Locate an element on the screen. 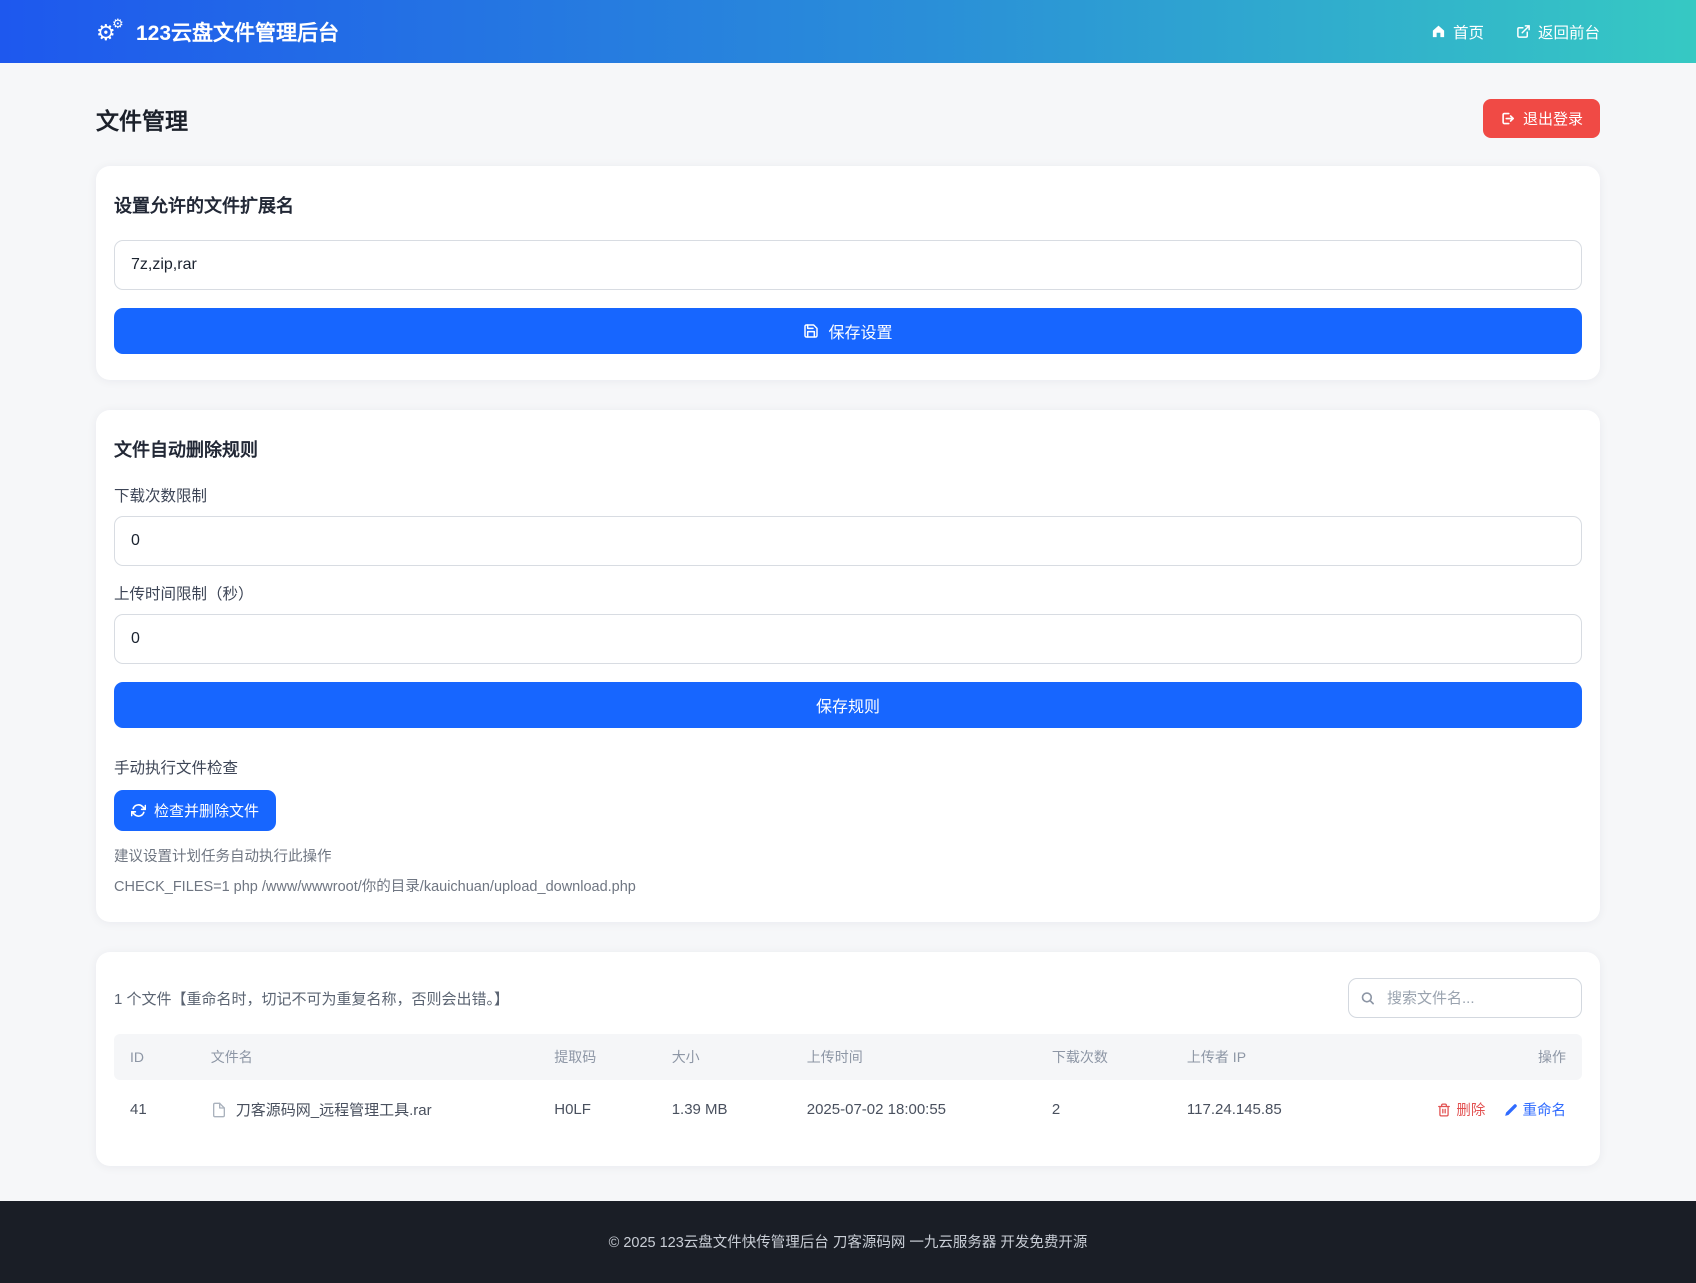  search-icon is located at coordinates (1367, 998).